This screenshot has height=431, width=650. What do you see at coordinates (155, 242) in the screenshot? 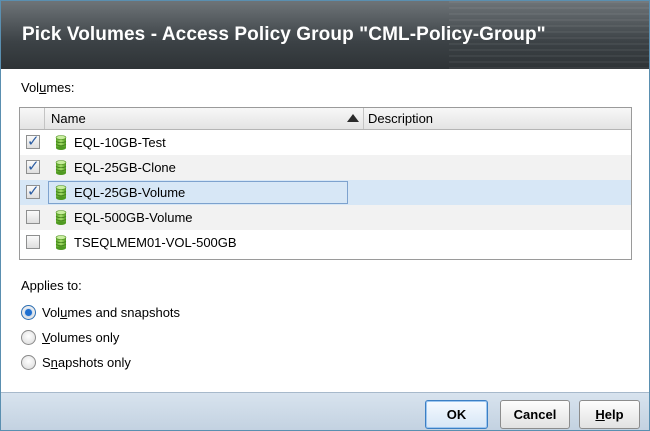
I see `volume-name: TSEQLMEM01-VOL-500GB` at bounding box center [155, 242].